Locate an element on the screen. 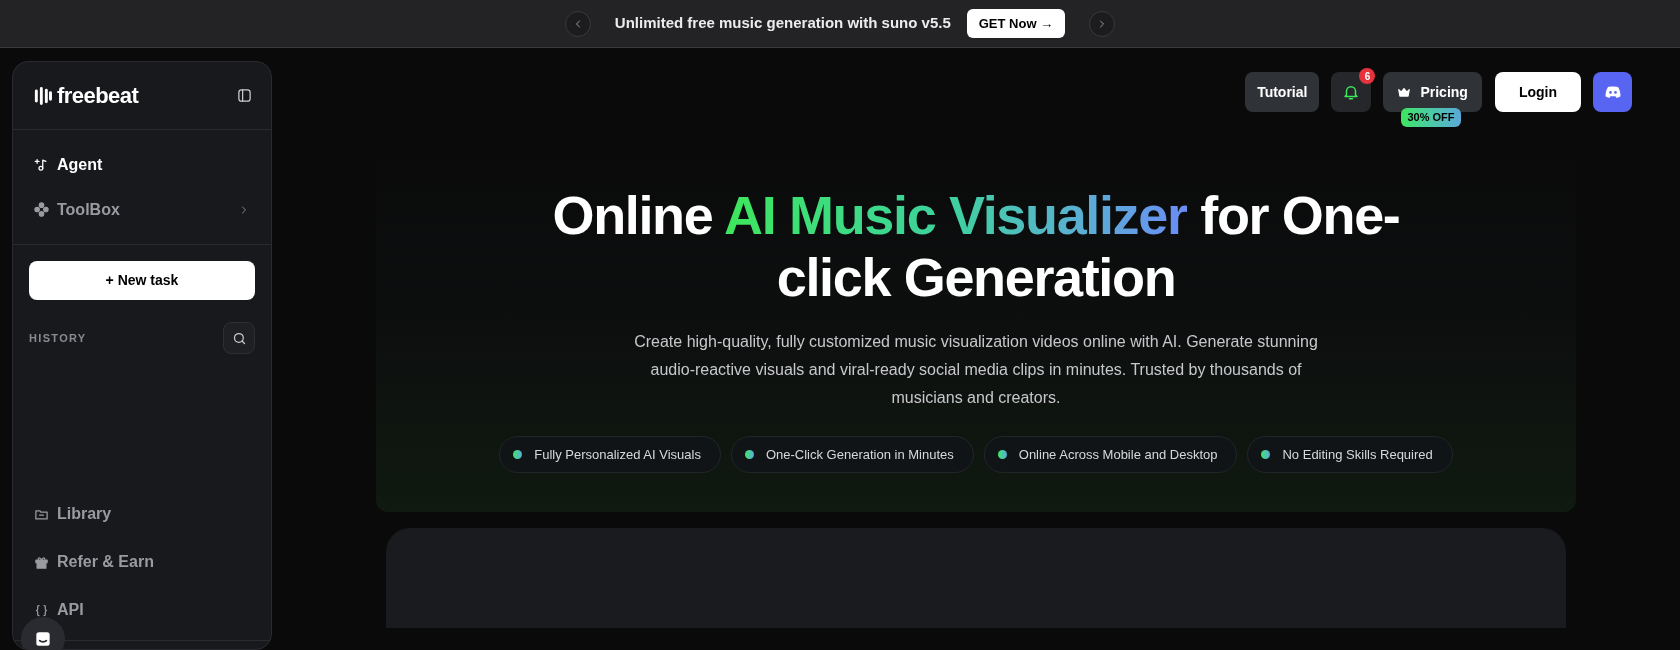  announcement-text: Unlimited free music generation with suno v5.5 is located at coordinates (782, 23).